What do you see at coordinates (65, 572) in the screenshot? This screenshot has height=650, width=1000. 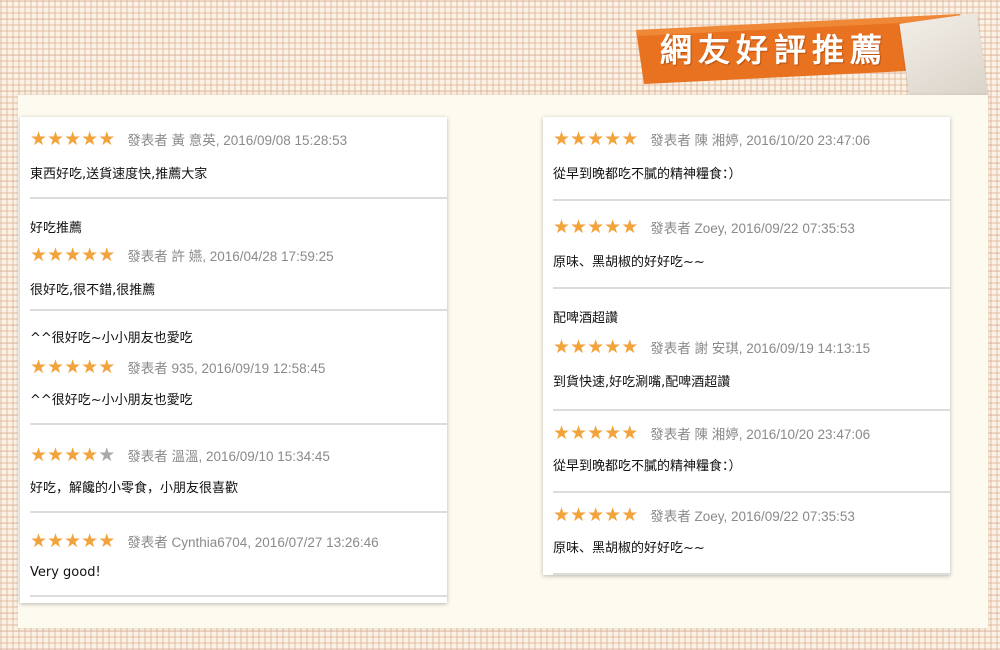 I see `review-text: Very good!` at bounding box center [65, 572].